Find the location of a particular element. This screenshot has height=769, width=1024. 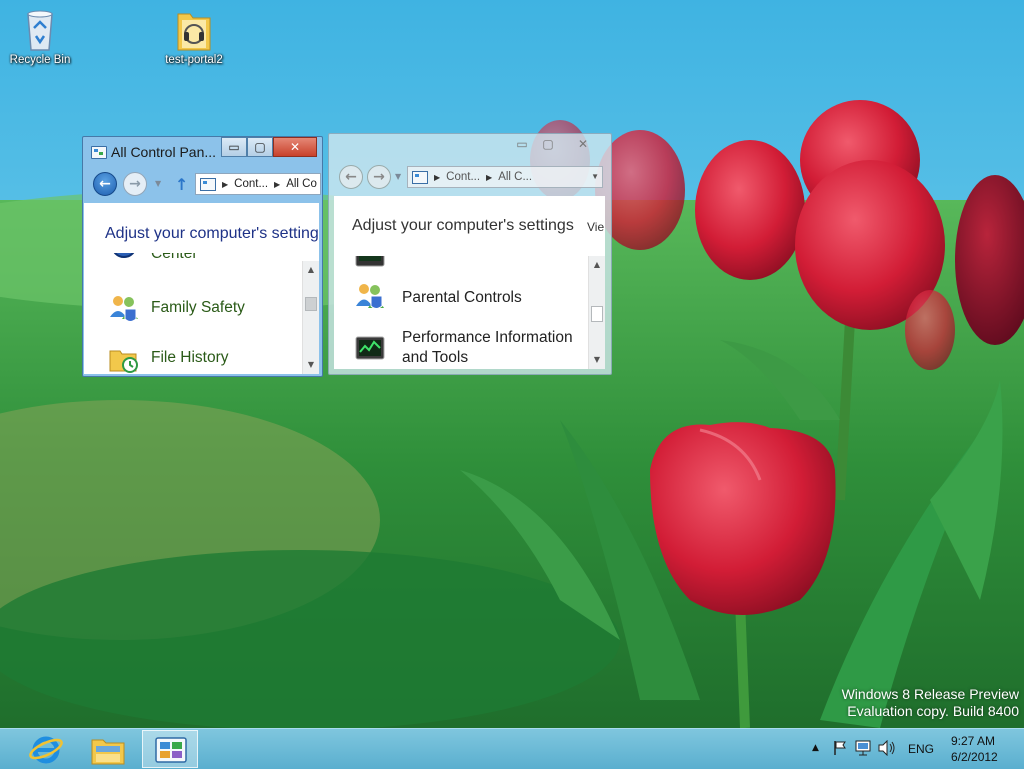

watermark-line2: Evaluation copy. Build 8400 is located at coordinates (933, 711).